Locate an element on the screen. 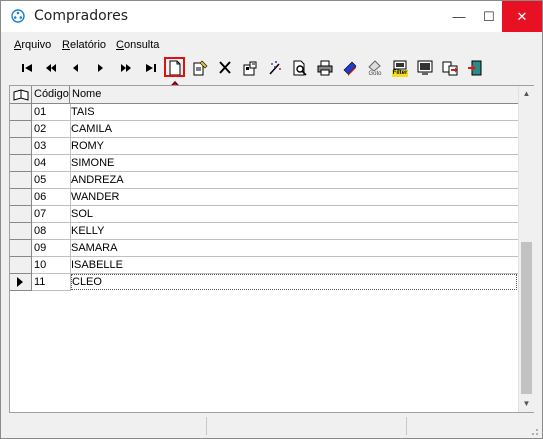 The height and width of the screenshot is (439, 543). close-button: ✕ is located at coordinates (522, 16).